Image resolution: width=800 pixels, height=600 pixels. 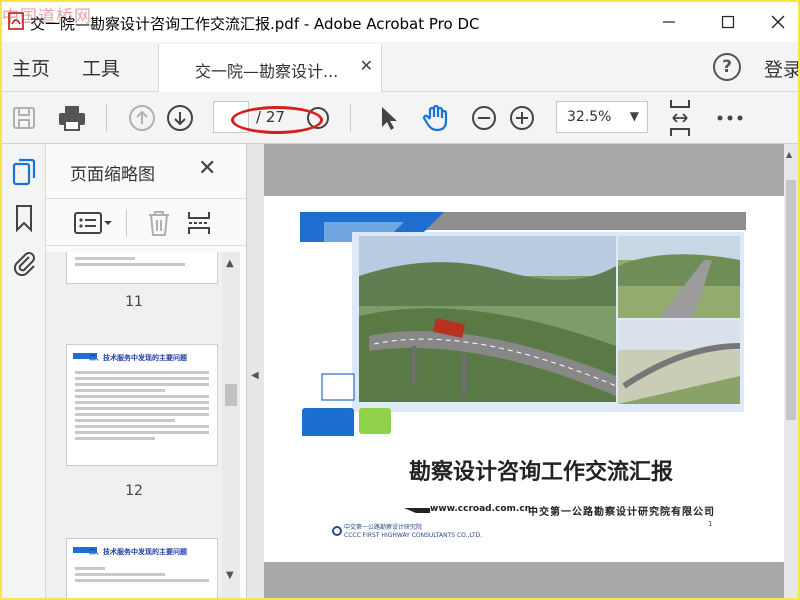 I want to click on help-icon: ?, so click(x=727, y=67).